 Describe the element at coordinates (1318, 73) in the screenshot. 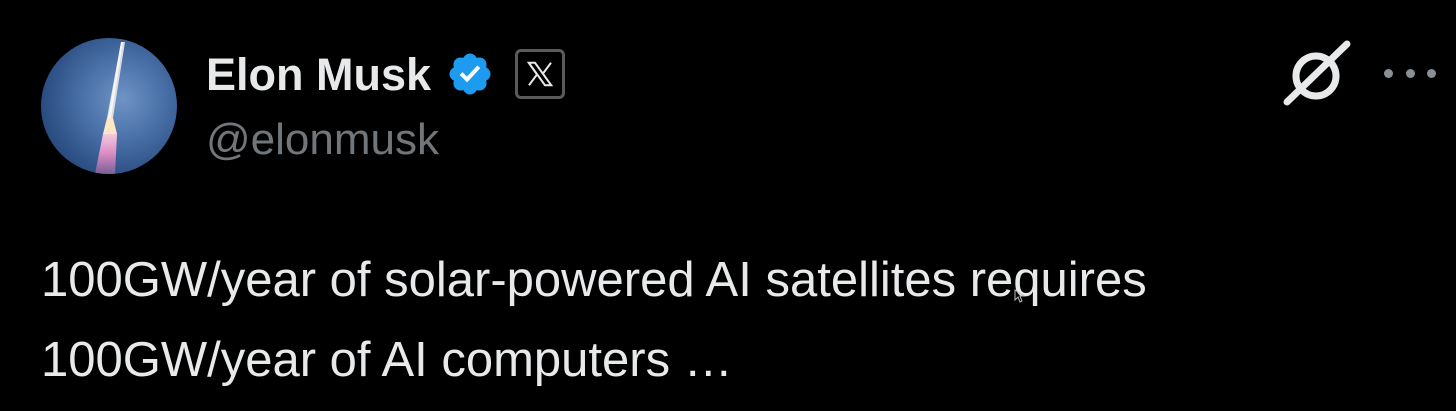

I see `grok-icon` at that location.